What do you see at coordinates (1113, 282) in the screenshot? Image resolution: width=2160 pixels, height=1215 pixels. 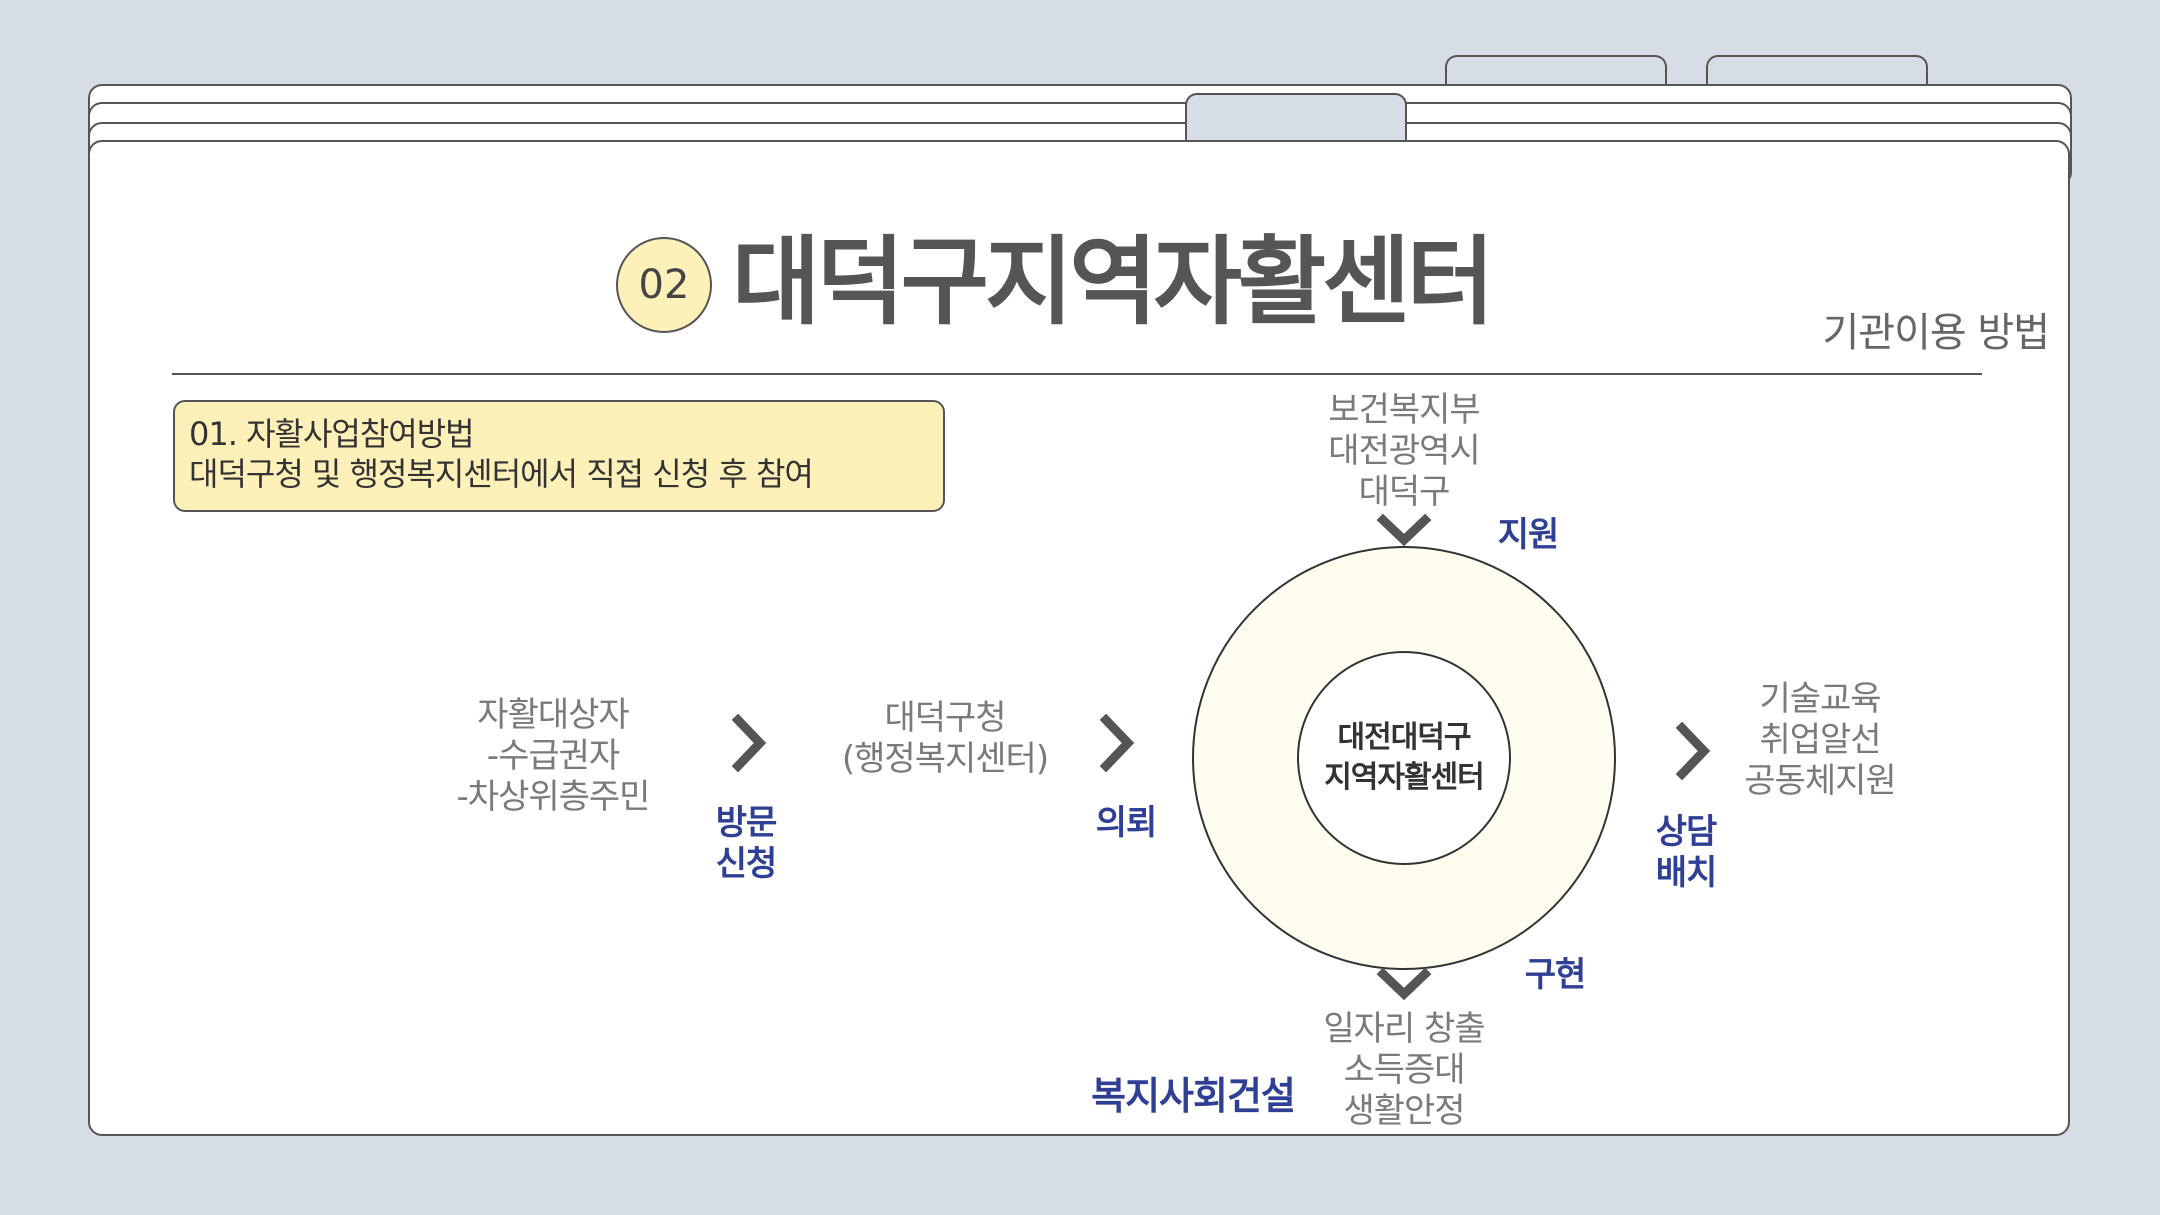 I see `page-title: 대덕구지역자활센터` at bounding box center [1113, 282].